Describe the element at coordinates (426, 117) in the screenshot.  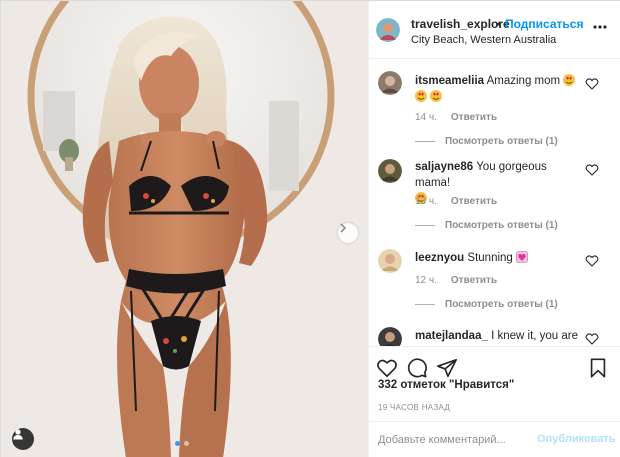
I see `comment-time: 14 ч.` at that location.